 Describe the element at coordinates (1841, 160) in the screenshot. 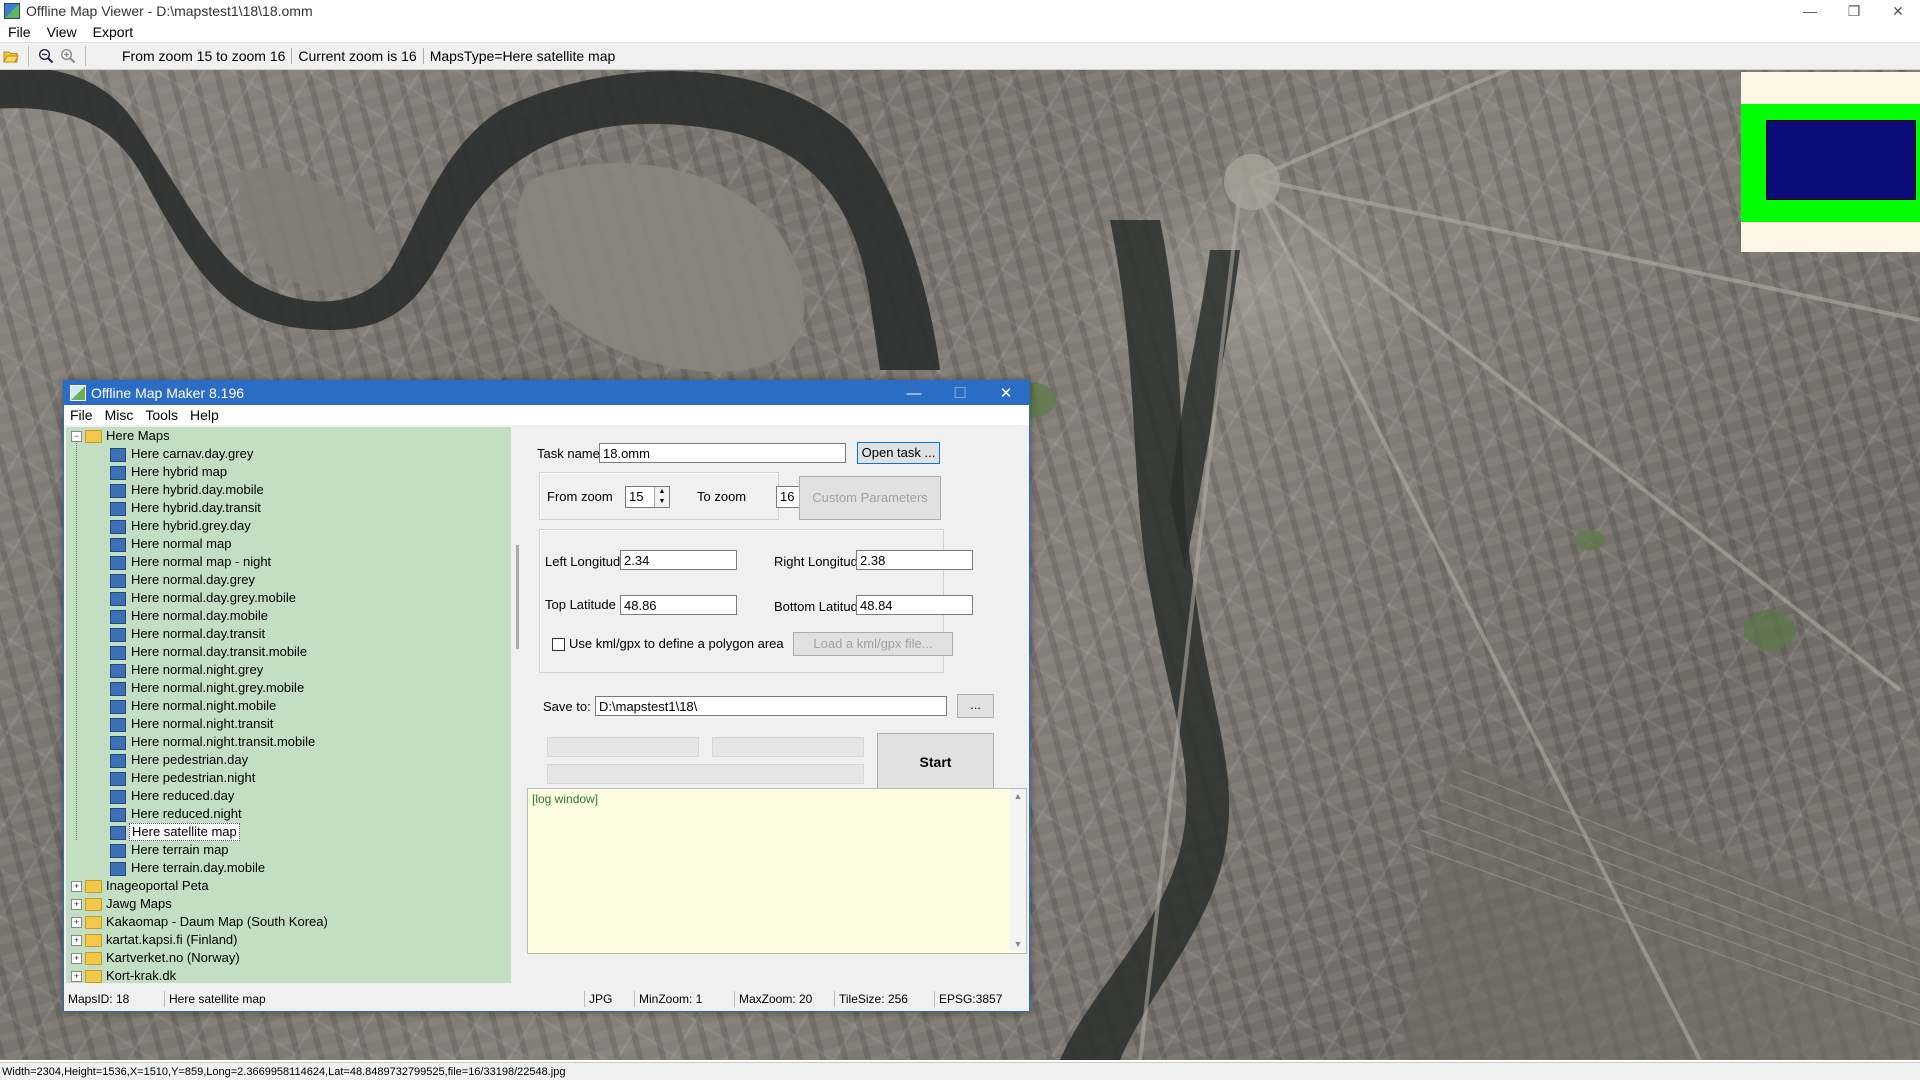

I see `overview-viewport` at that location.